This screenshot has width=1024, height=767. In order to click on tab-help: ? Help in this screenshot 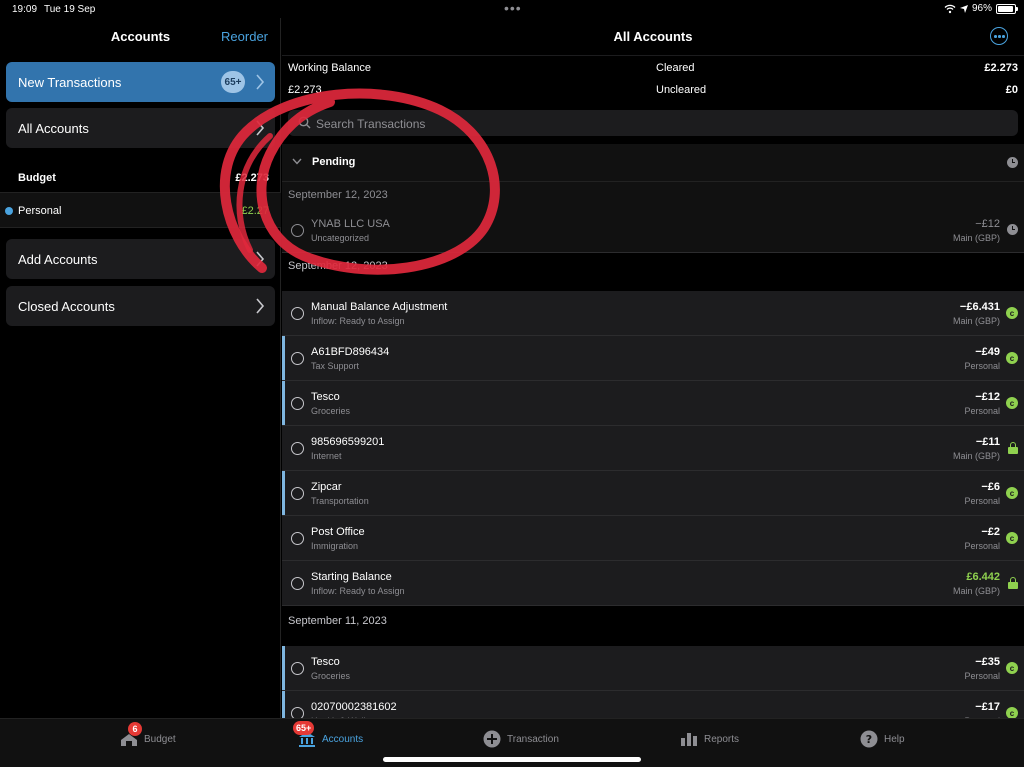, I will do `click(882, 739)`.